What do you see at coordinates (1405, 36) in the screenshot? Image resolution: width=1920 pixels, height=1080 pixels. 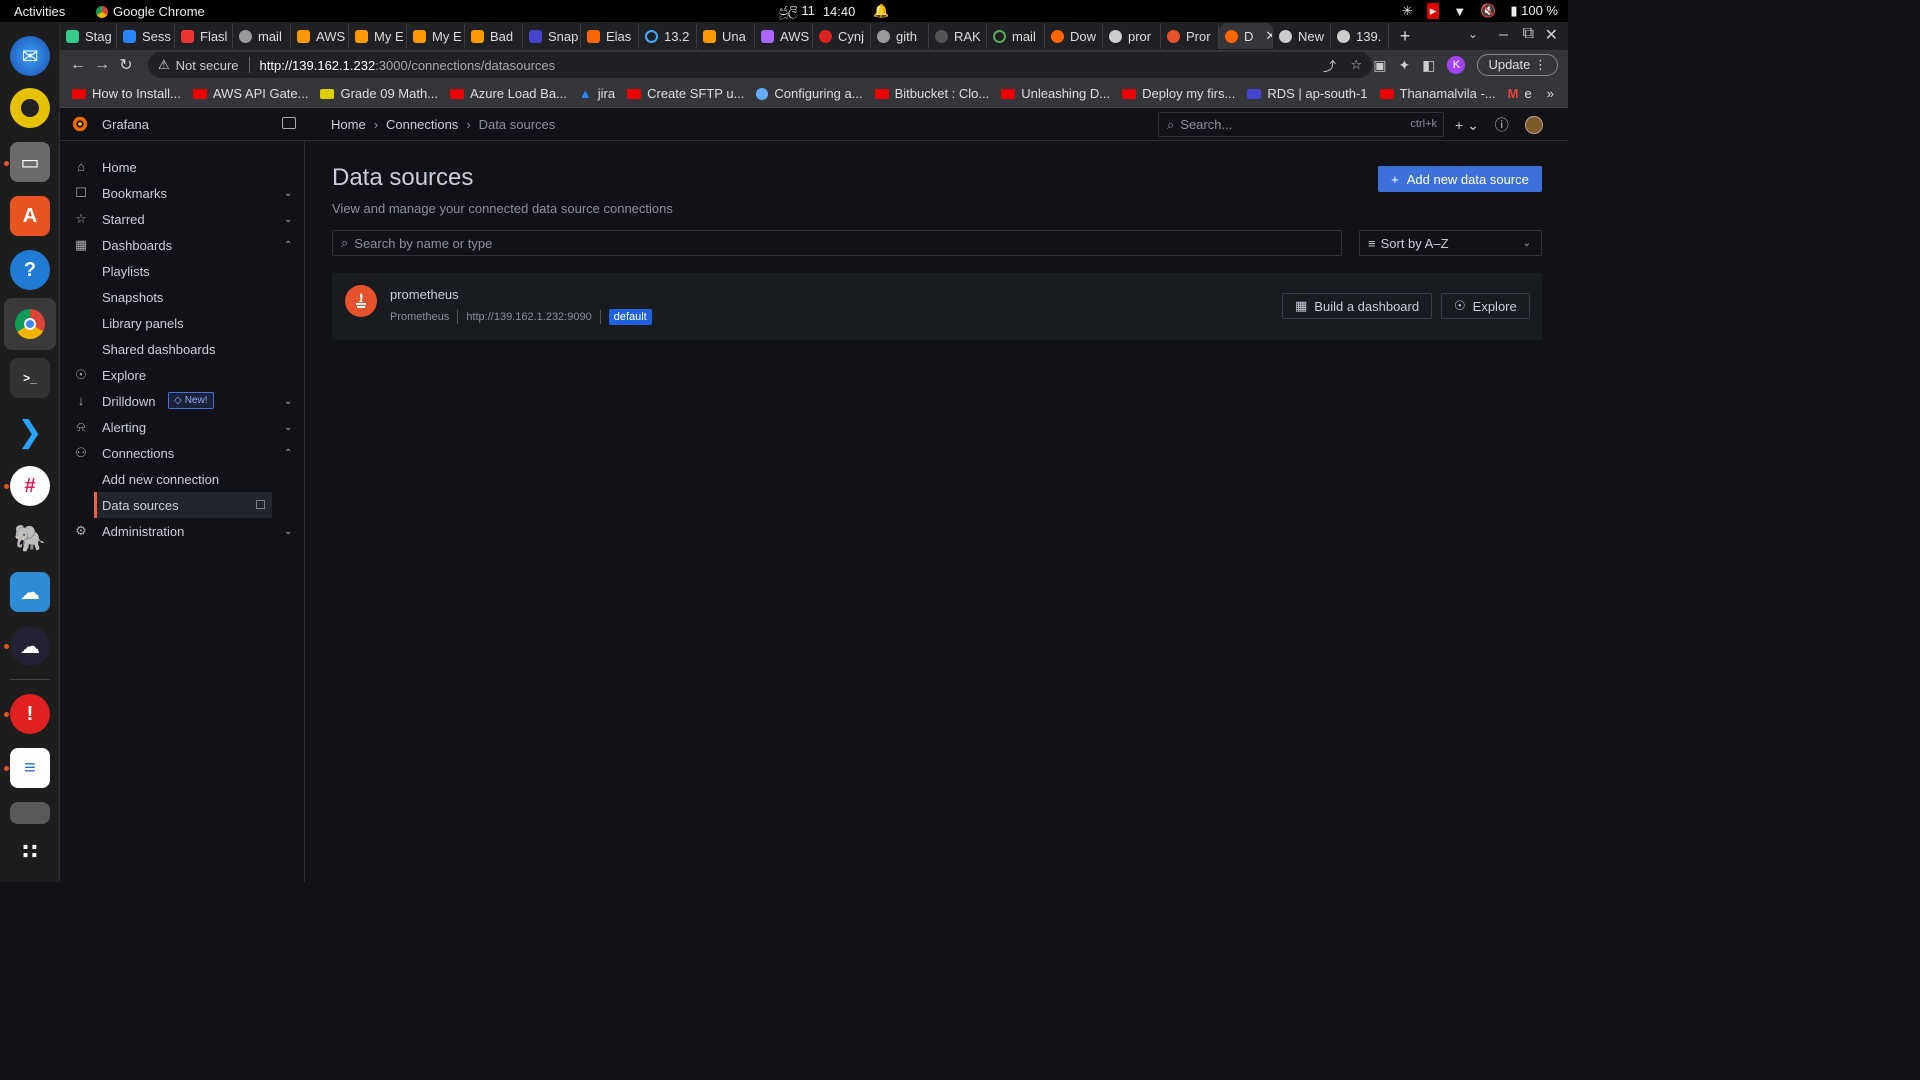 I see `new-tab-button: +` at bounding box center [1405, 36].